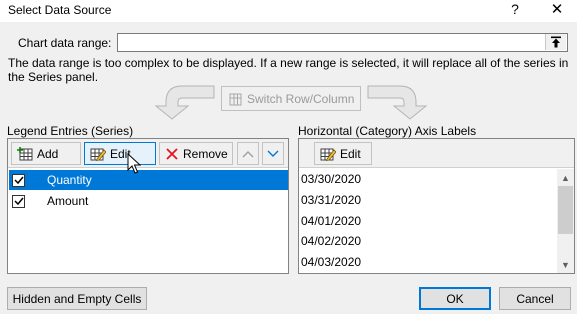 The height and width of the screenshot is (314, 577). I want to click on range-select-button, so click(555, 42).